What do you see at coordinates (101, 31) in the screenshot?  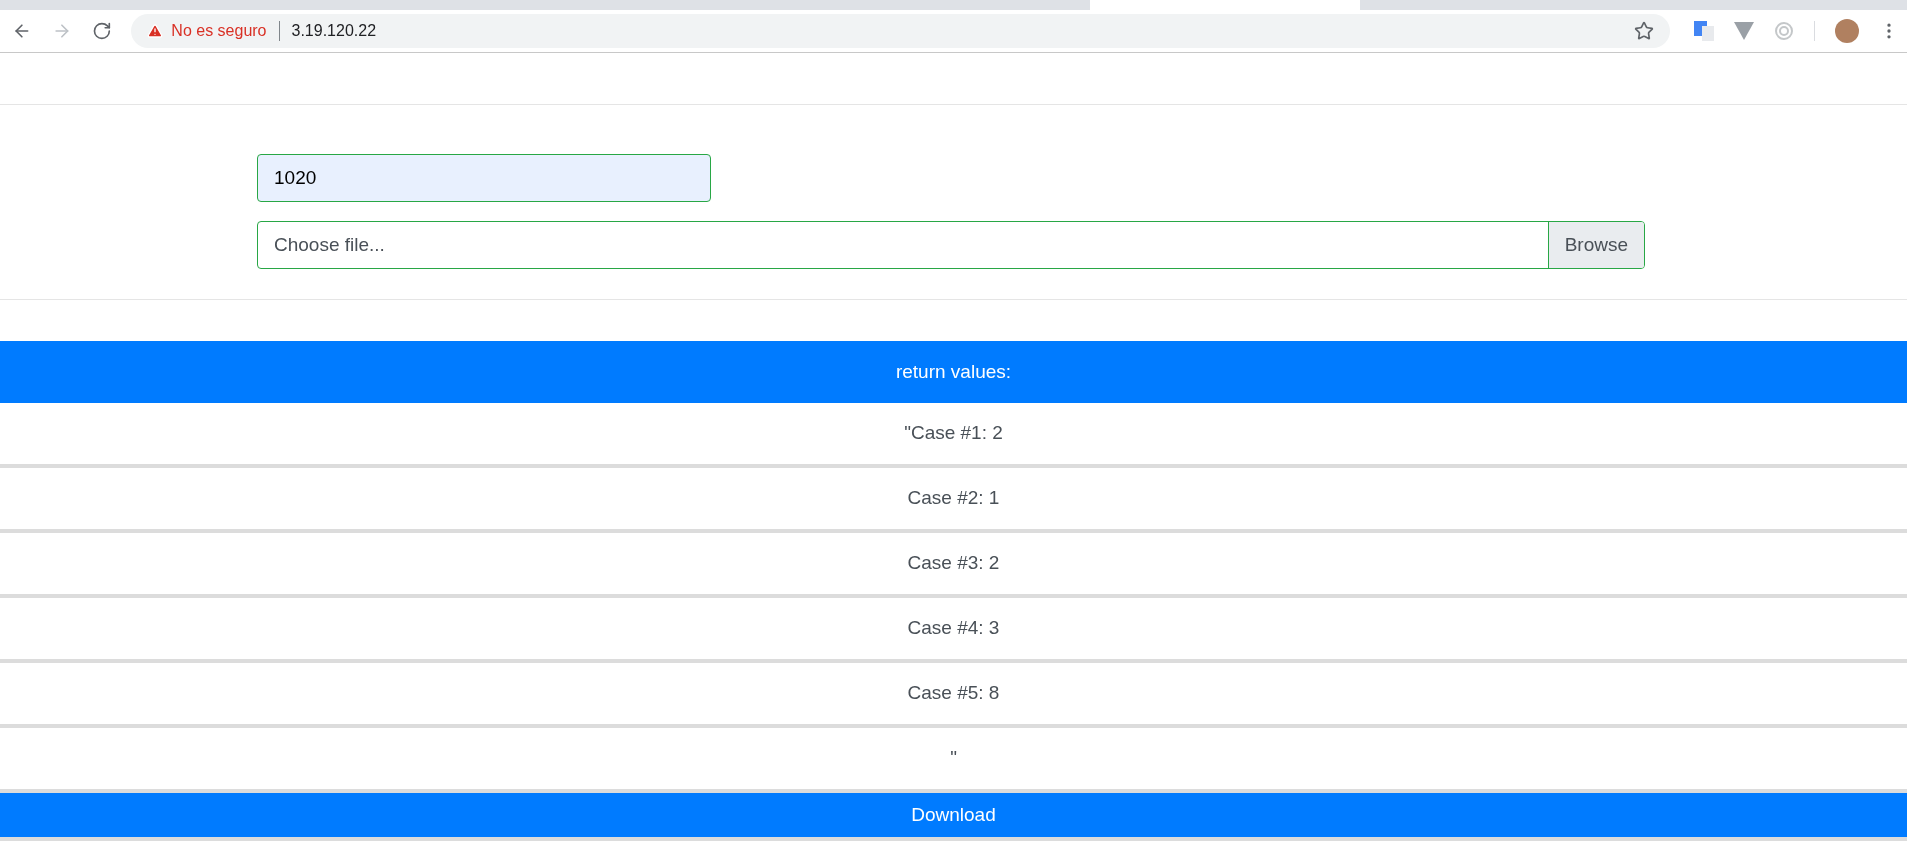 I see `reload-icon` at bounding box center [101, 31].